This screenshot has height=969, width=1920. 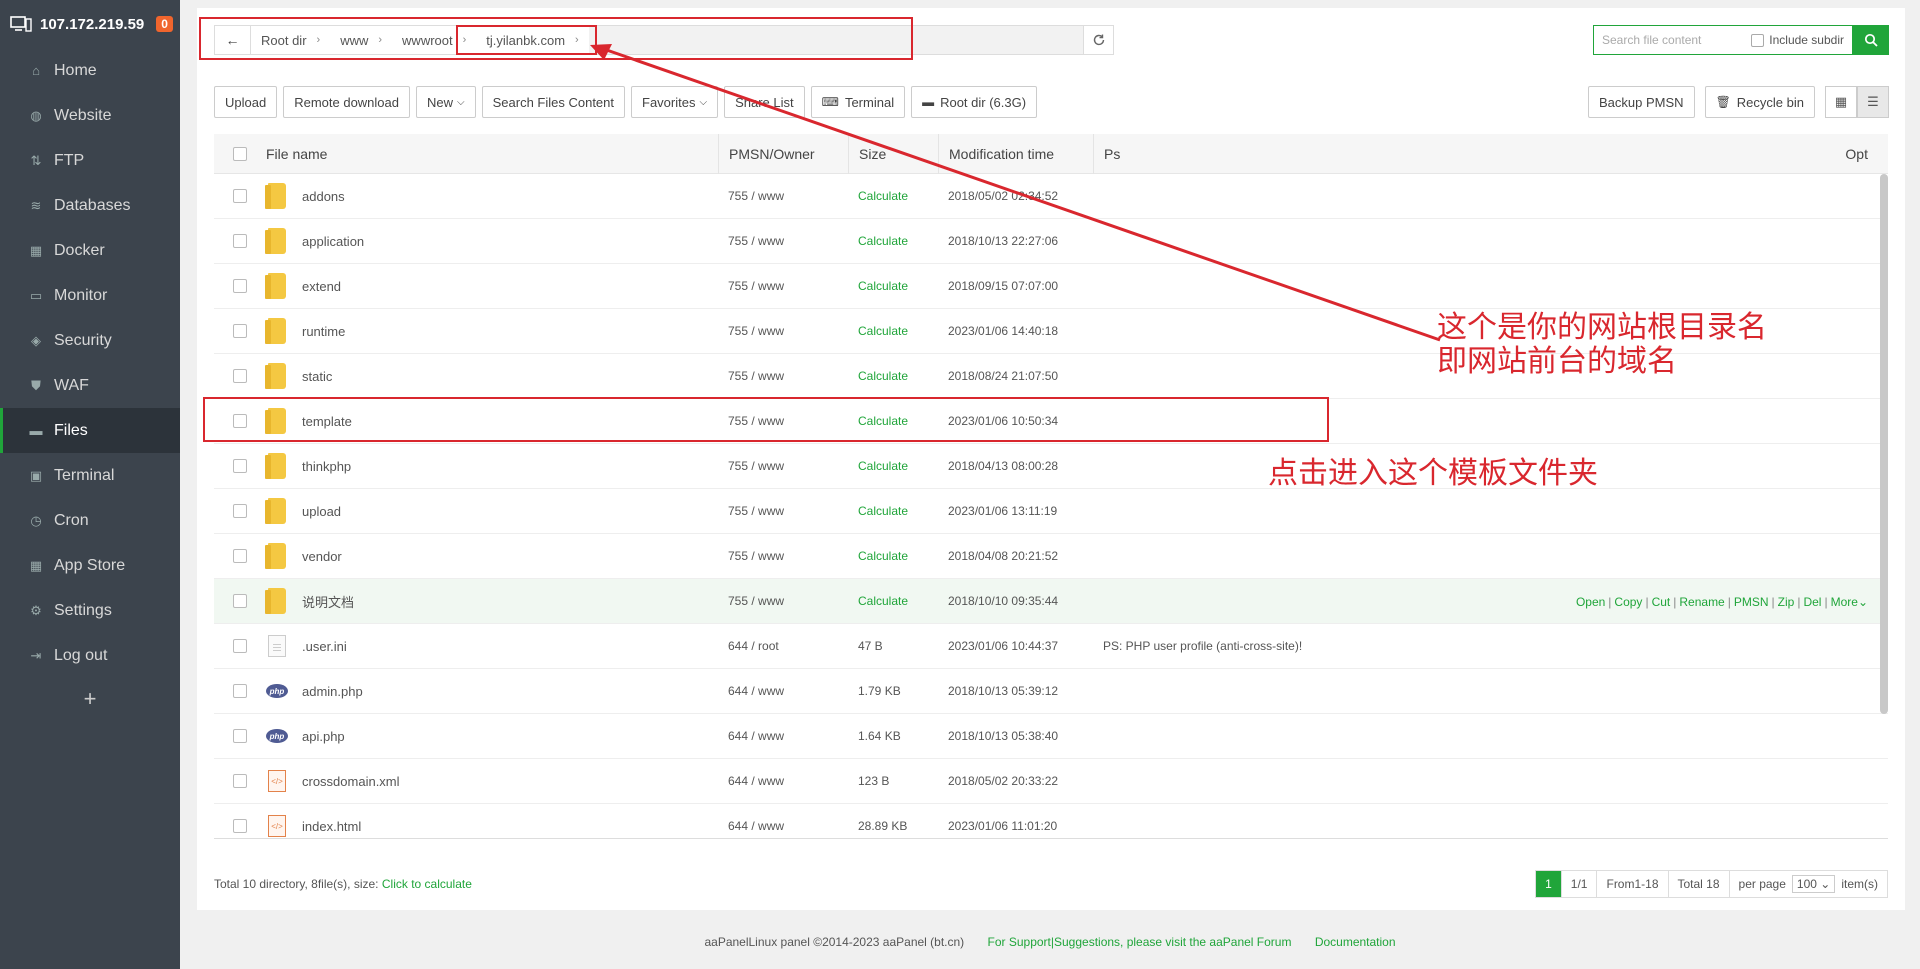 I want to click on refresh-button, so click(x=1098, y=40).